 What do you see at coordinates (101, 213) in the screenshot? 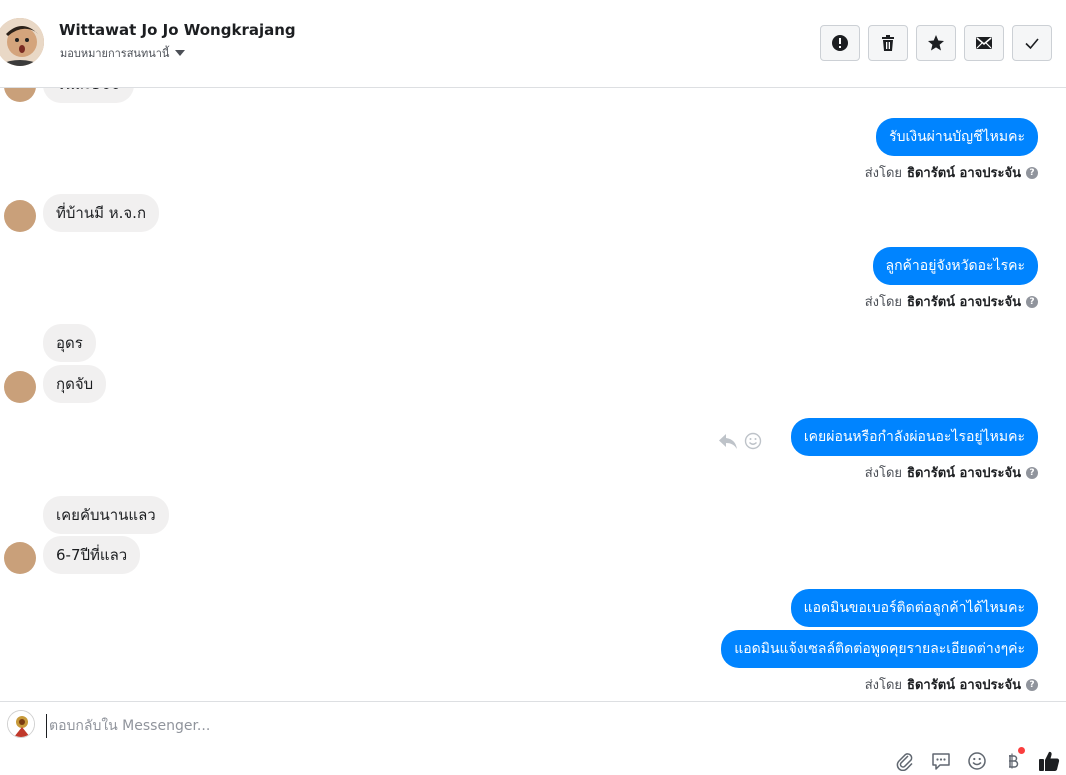
I see `message-incoming: ที่บ้านมี ห.จ.ก` at bounding box center [101, 213].